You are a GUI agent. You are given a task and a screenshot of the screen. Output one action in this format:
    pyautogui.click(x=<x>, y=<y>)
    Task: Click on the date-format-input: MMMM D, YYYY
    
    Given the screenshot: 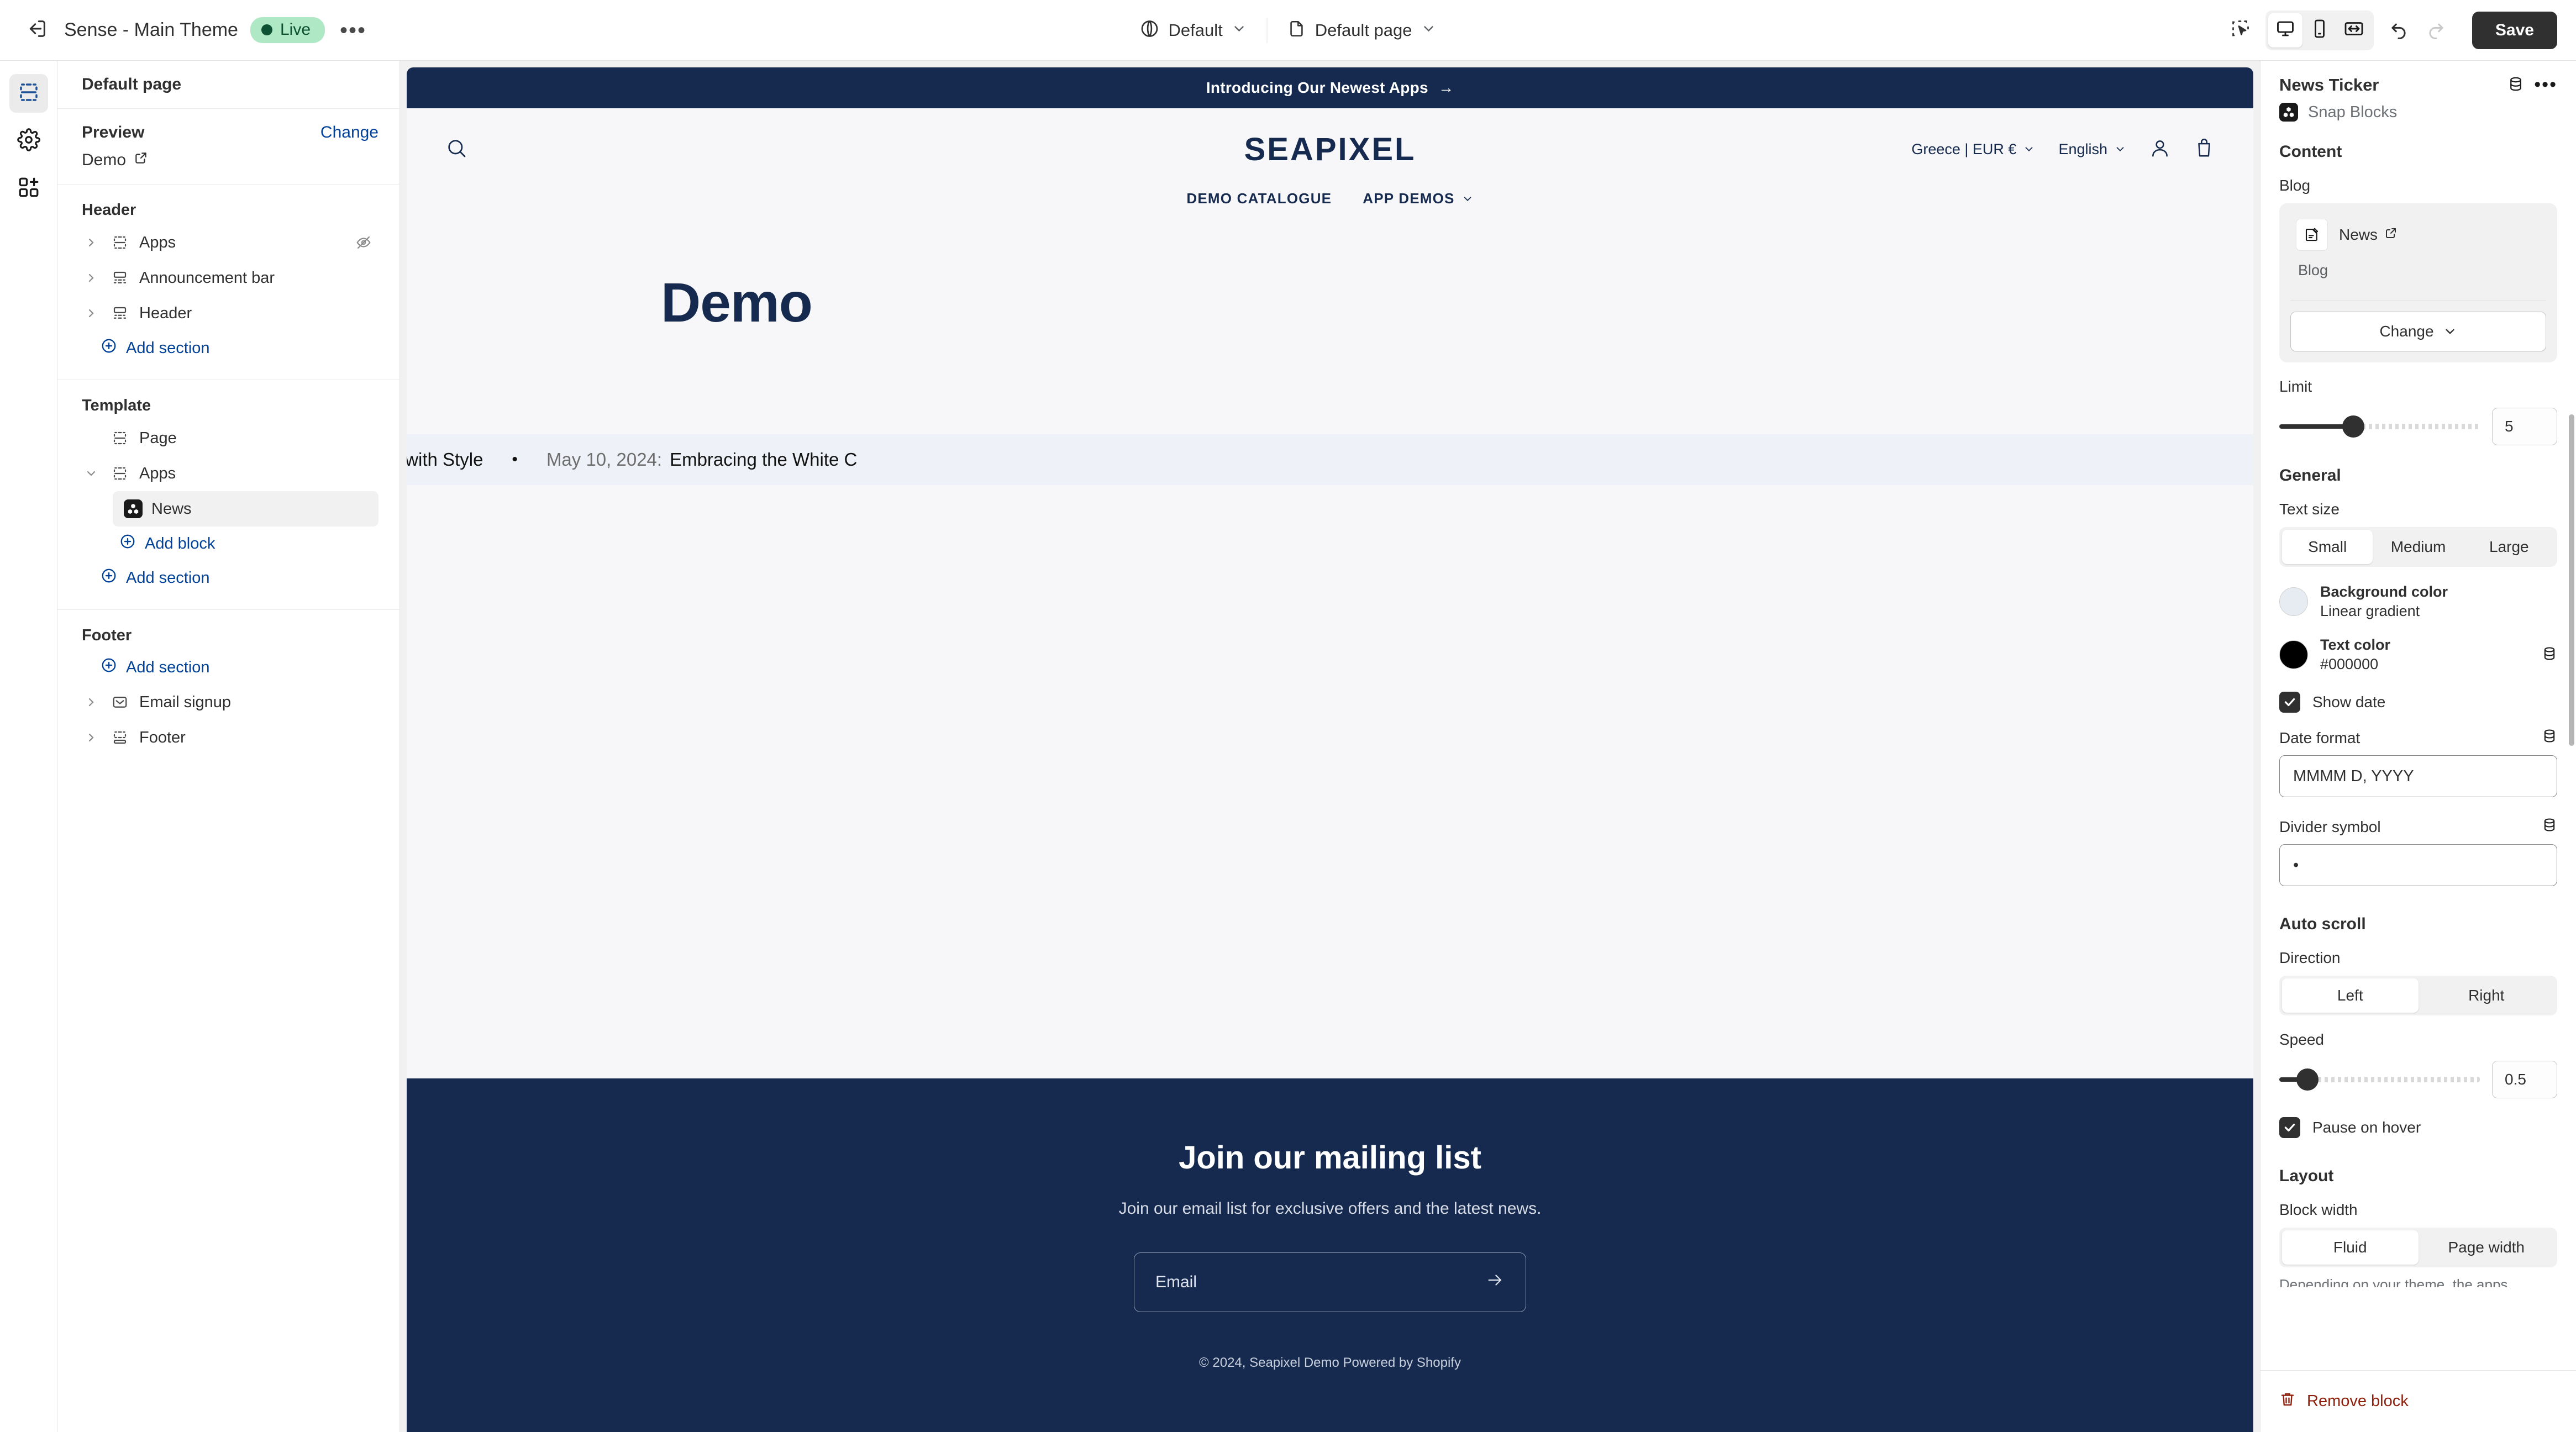 What is the action you would take?
    pyautogui.click(x=2418, y=776)
    